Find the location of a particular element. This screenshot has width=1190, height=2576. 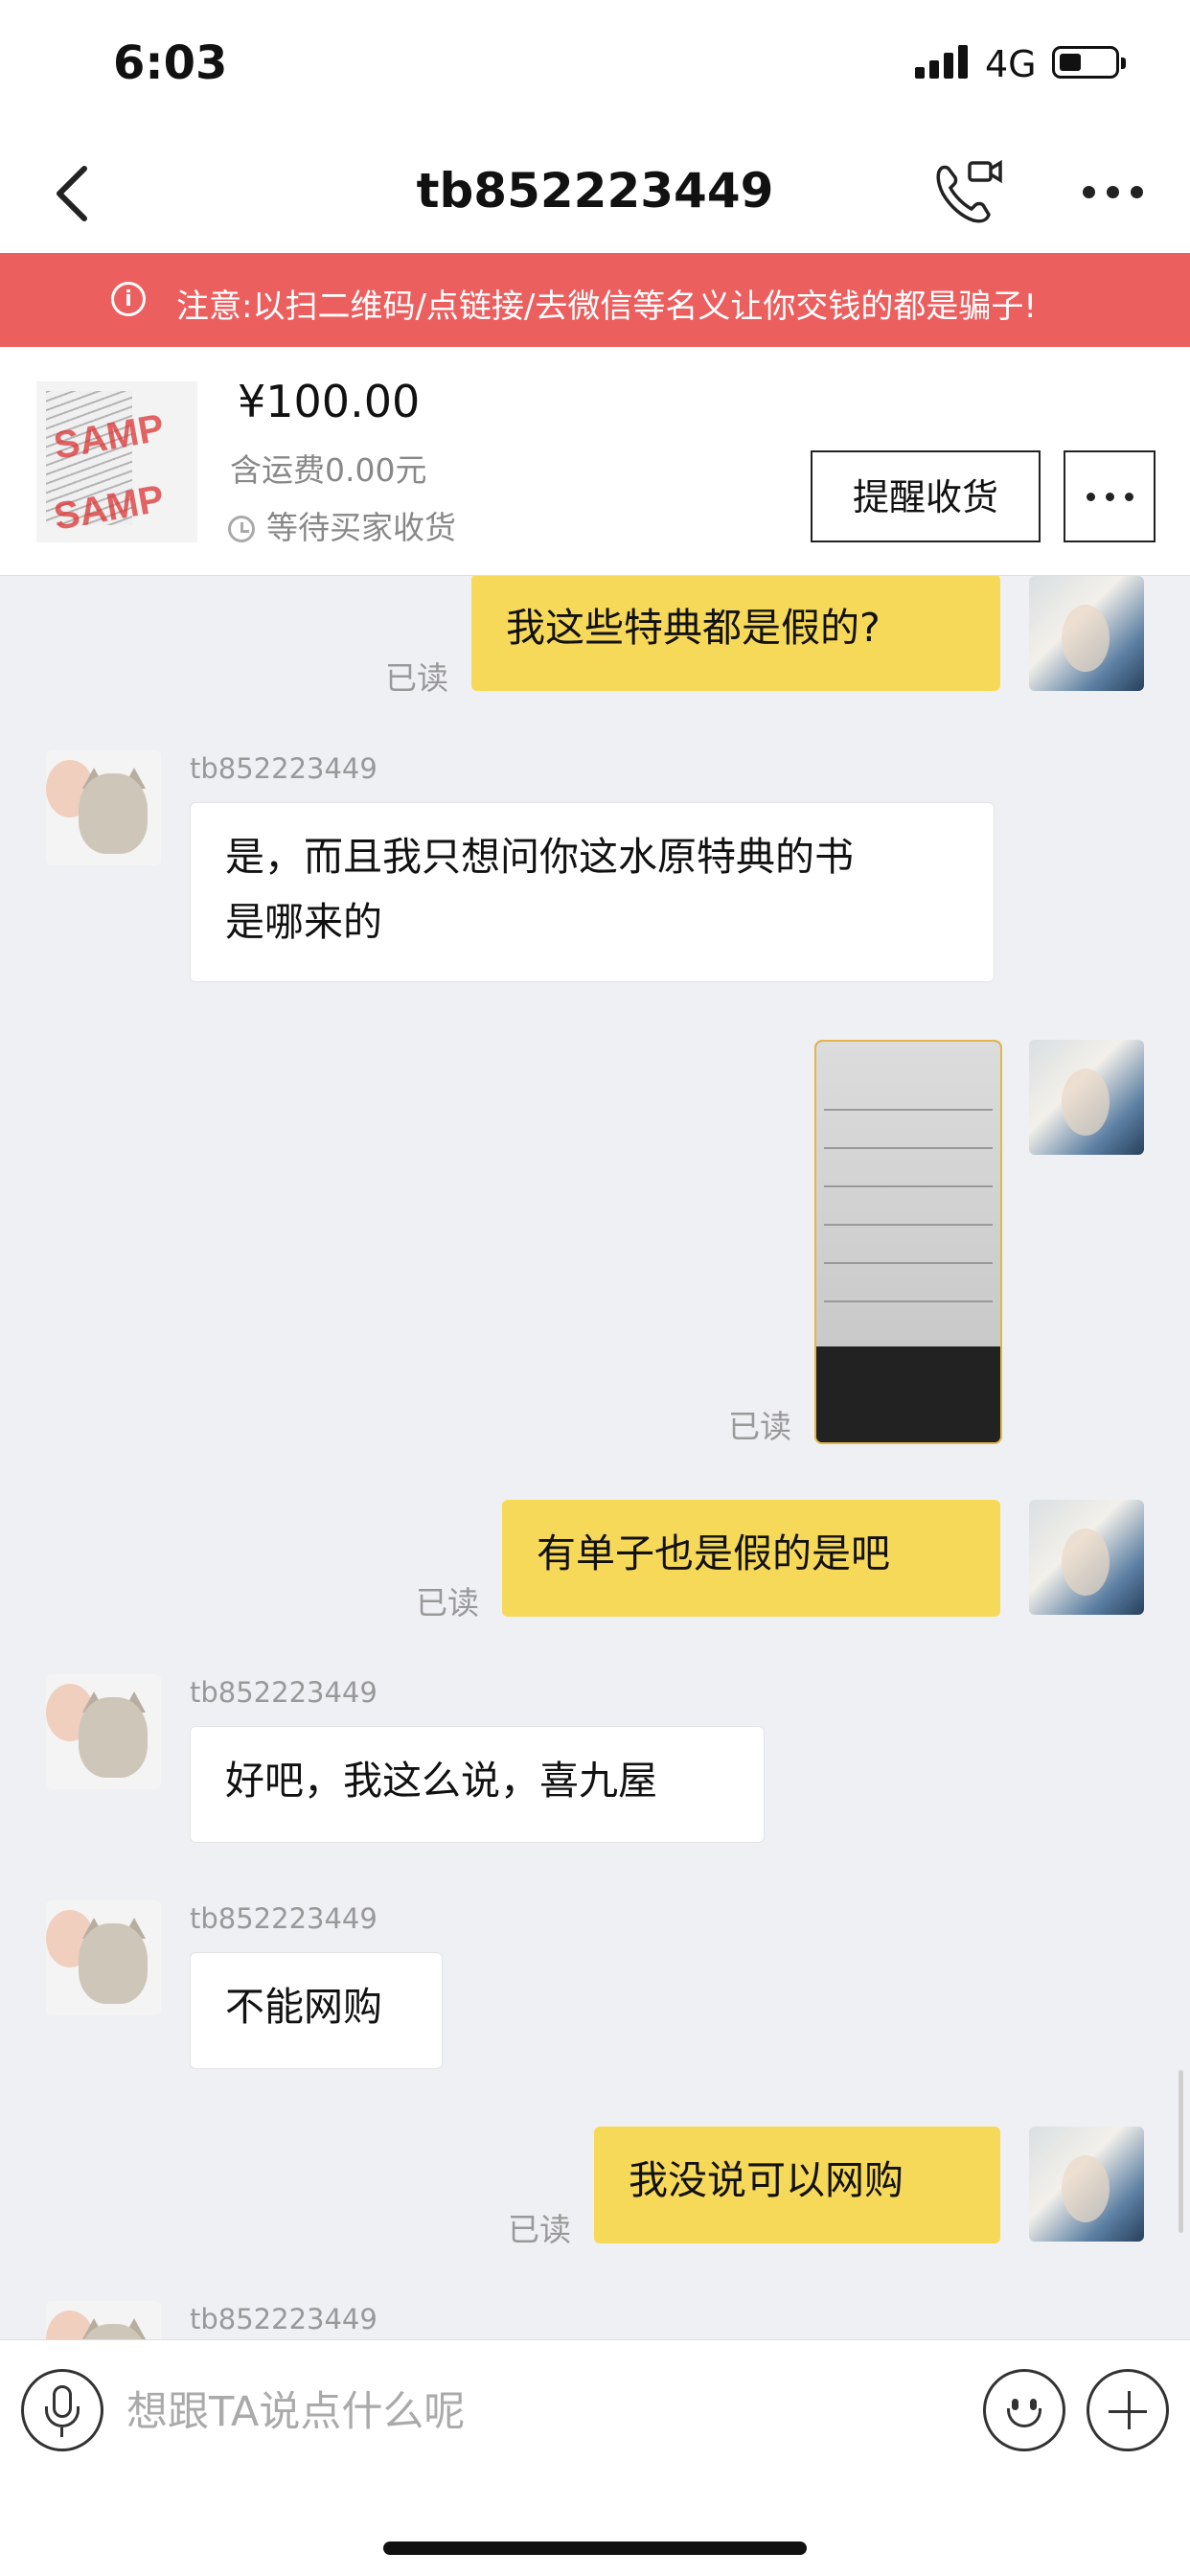

warning-text: 注意:以扫二维码/点链接/去微信等名义让你交钱的都是骗子! is located at coordinates (606, 307).